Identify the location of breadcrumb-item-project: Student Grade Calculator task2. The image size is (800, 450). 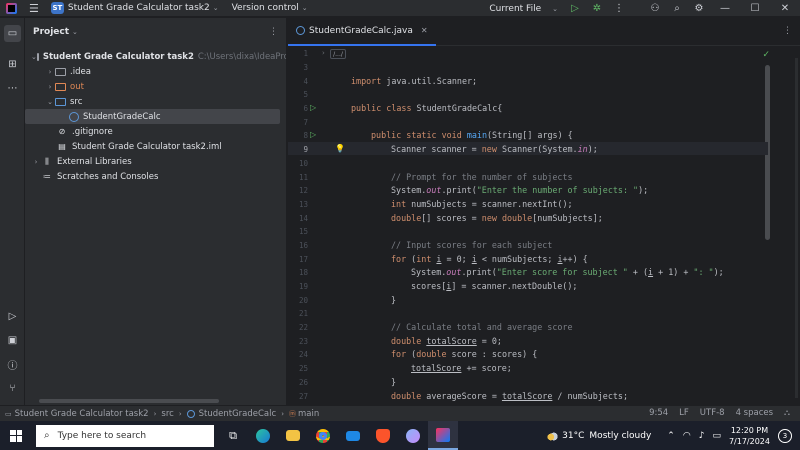
(82, 414).